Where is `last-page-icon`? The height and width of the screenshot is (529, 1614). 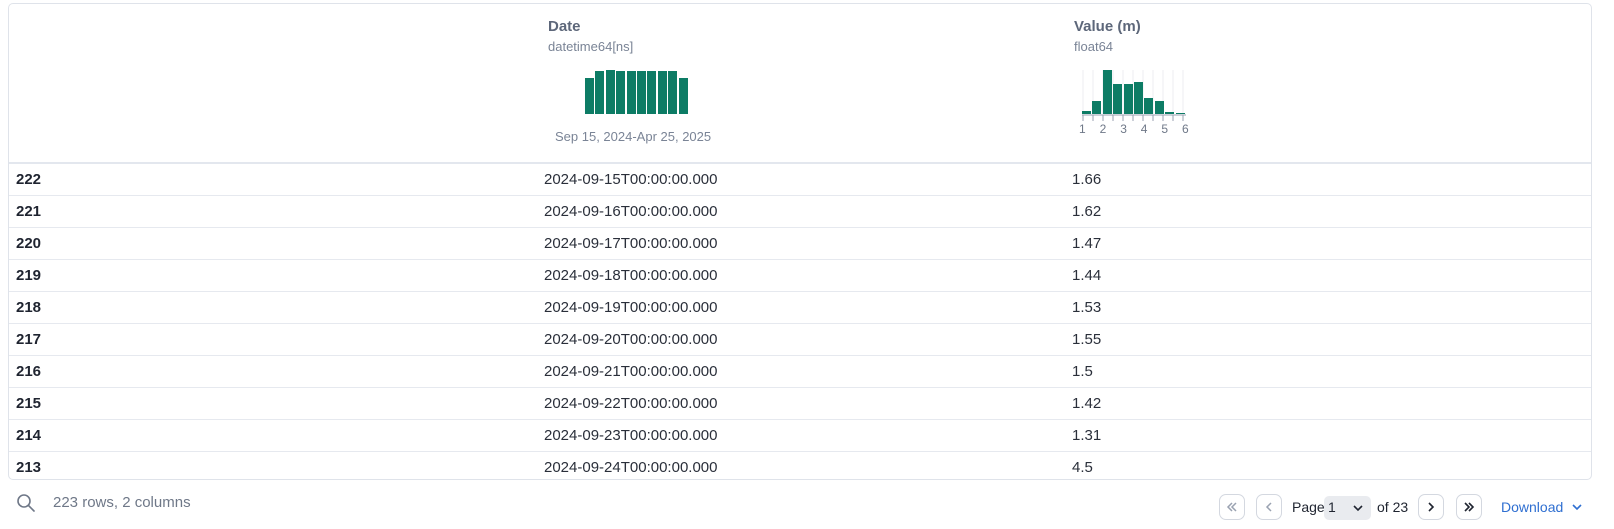
last-page-icon is located at coordinates (1469, 507).